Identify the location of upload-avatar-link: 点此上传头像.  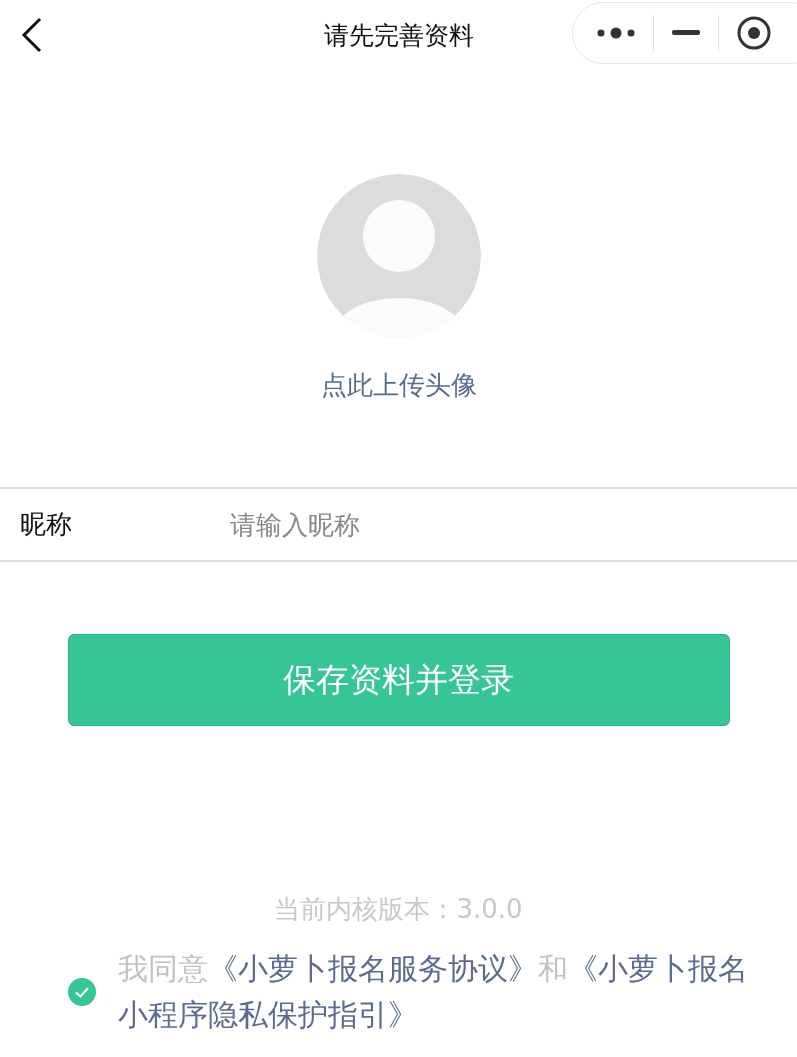
(398, 385).